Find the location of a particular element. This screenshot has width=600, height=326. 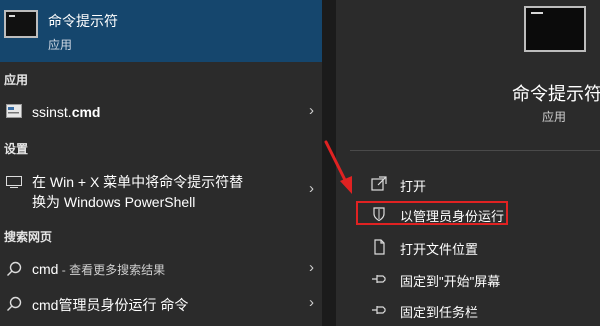

web-result-item: cmd管理员身份运行 命令 › is located at coordinates (161, 305).